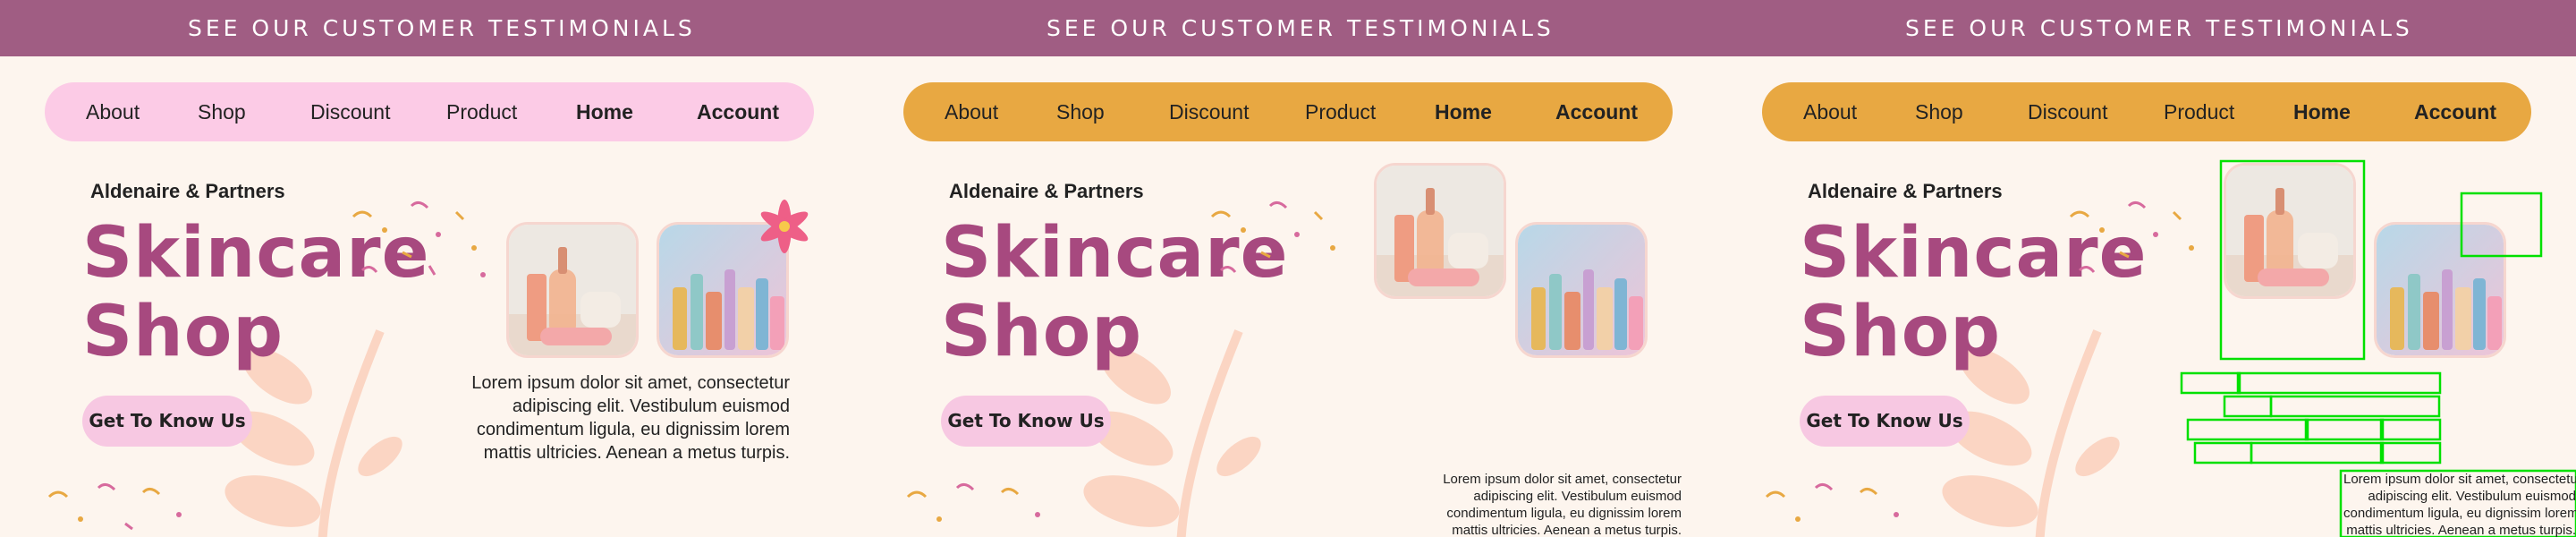 The height and width of the screenshot is (537, 2576). I want to click on highlight-overlay, so click(2378, 348).